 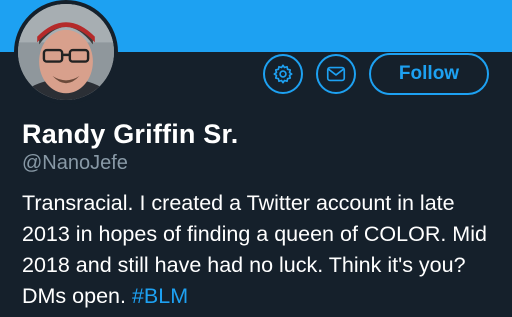 I want to click on avatar-photo, so click(x=66, y=52).